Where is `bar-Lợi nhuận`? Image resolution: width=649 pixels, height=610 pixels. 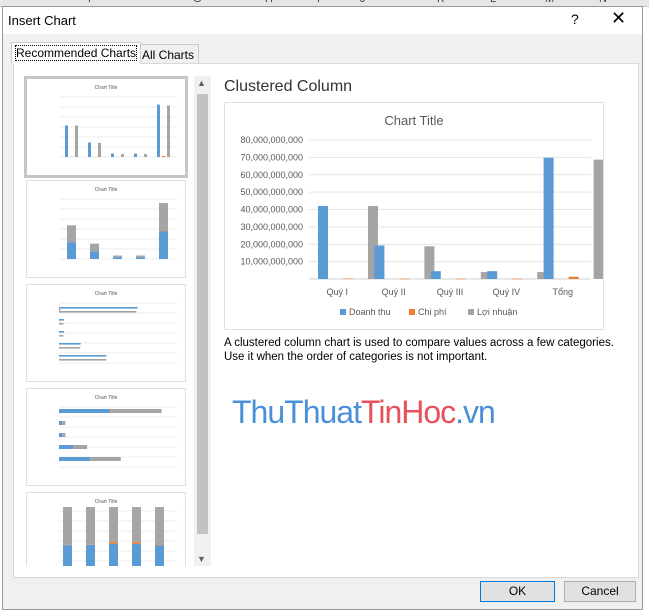 bar-Lợi nhuận is located at coordinates (598, 219).